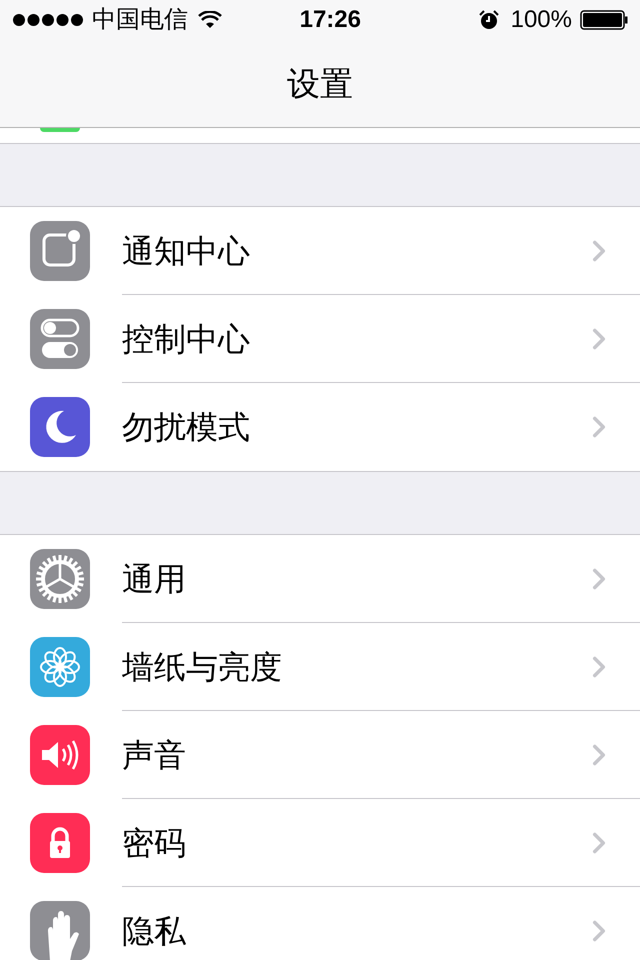  I want to click on settings-row: 声音, so click(320, 755).